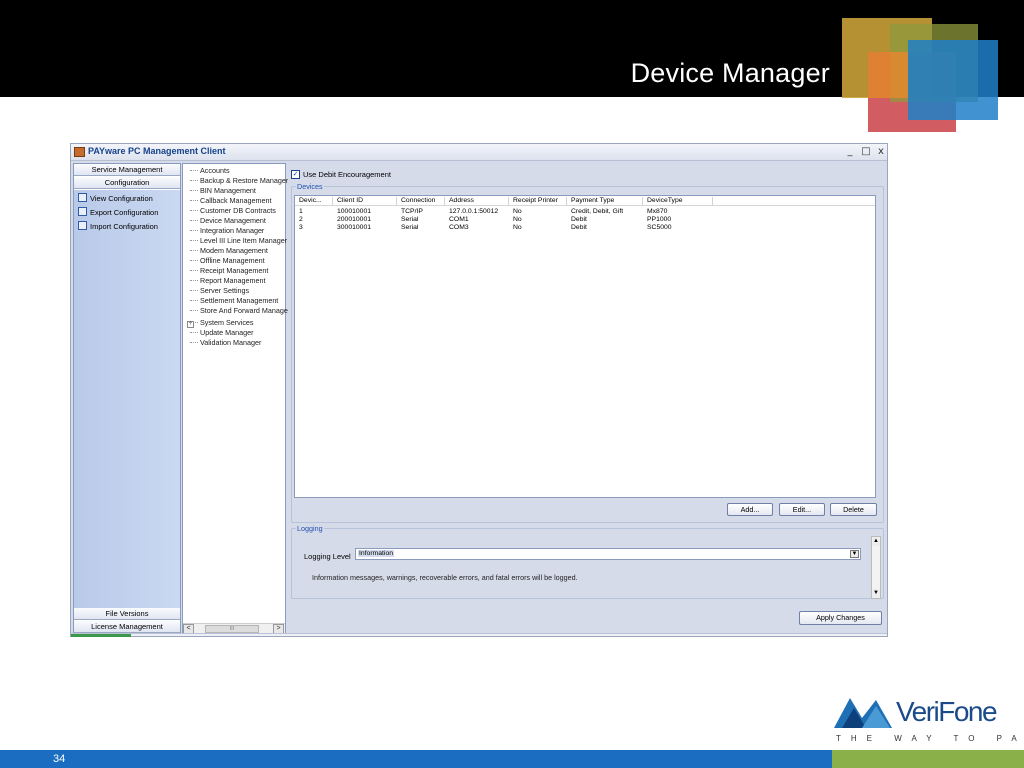 This screenshot has height=768, width=1024. I want to click on slide-title: Device Manager, so click(730, 73).